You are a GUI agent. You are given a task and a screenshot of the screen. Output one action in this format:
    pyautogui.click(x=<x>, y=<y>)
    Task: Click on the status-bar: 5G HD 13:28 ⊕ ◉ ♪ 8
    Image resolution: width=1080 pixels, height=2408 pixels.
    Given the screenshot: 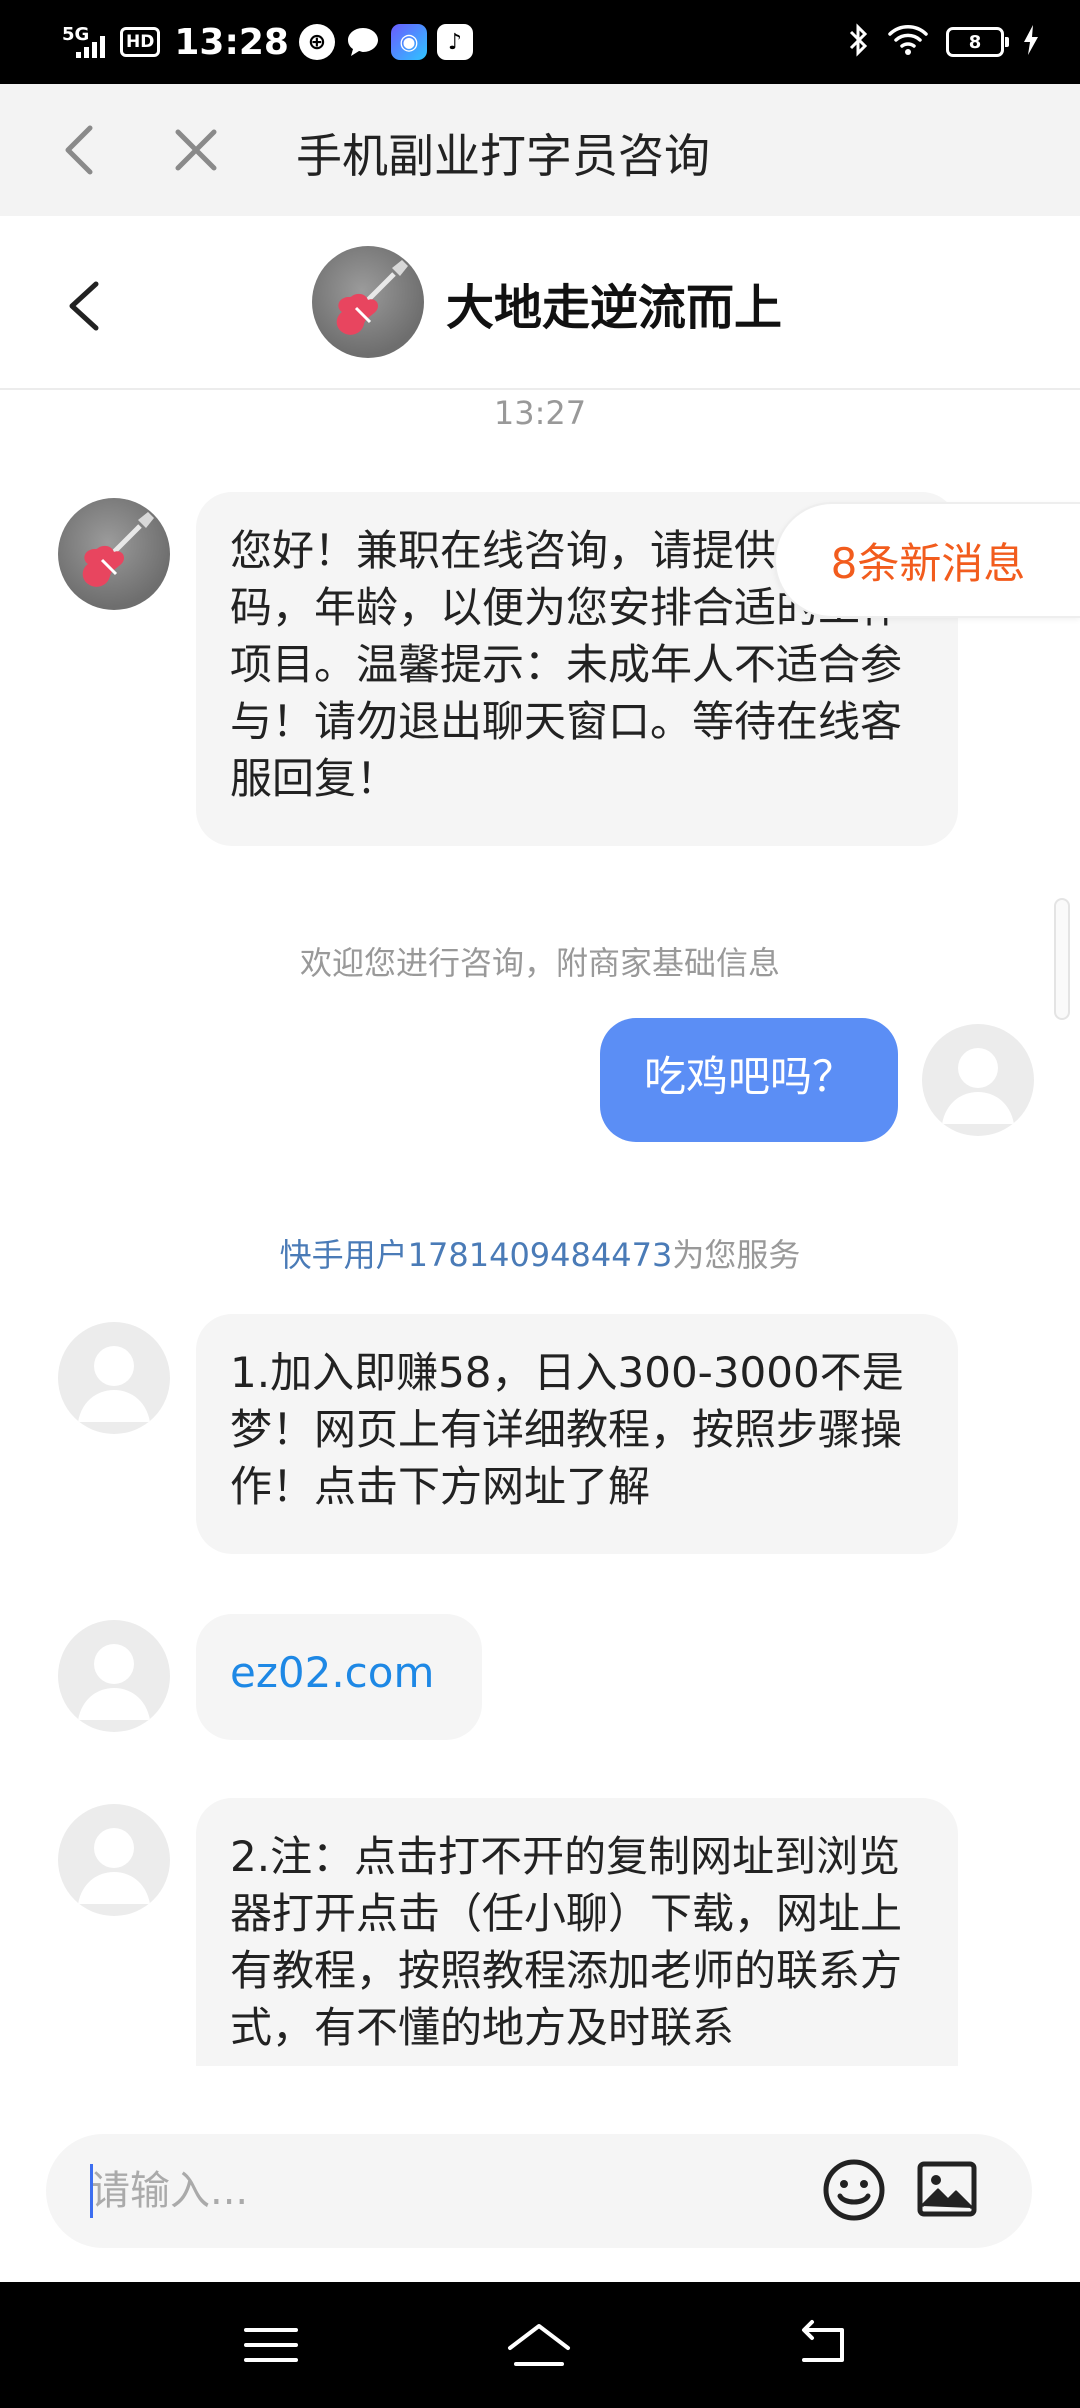 What is the action you would take?
    pyautogui.click(x=540, y=42)
    